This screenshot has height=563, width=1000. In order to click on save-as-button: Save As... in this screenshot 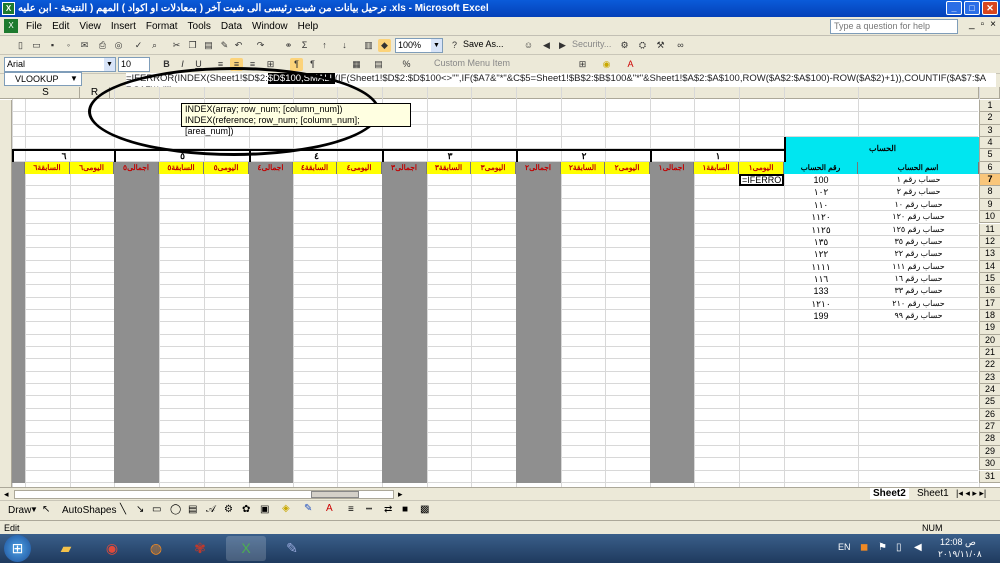, I will do `click(483, 44)`.